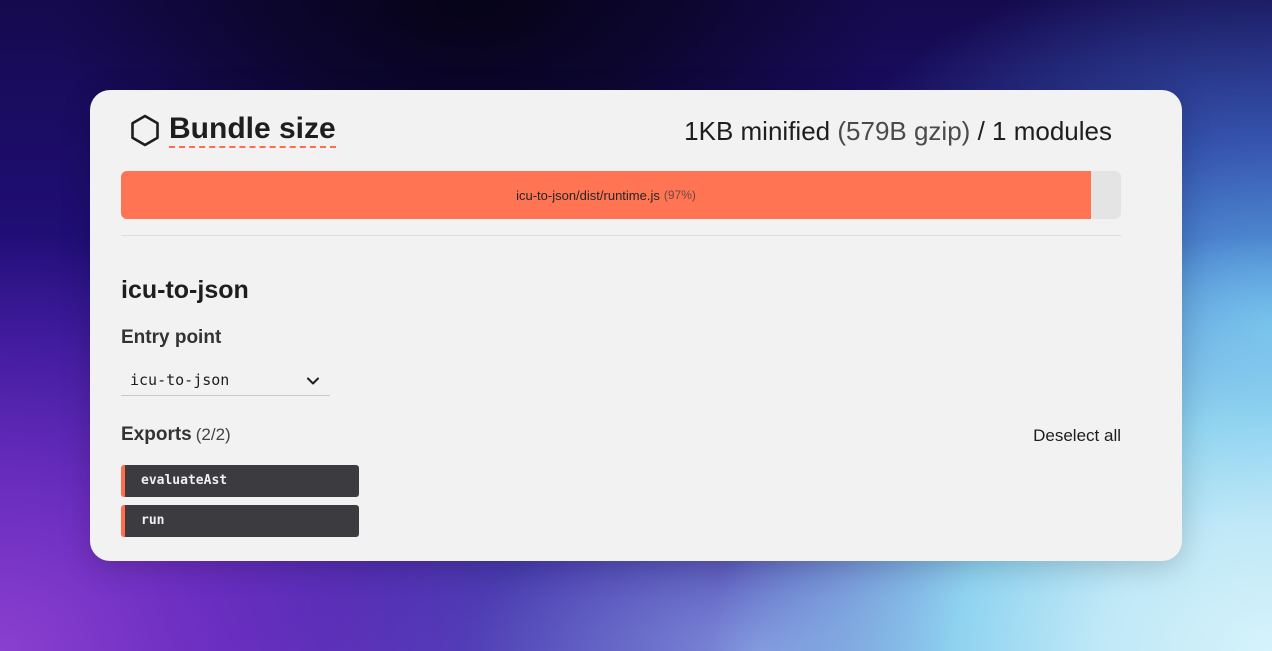 The image size is (1272, 651). I want to click on divider, so click(621, 235).